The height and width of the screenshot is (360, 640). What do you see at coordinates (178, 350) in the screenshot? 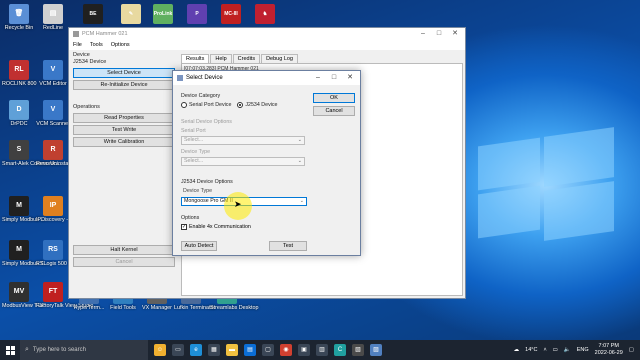
I see `task-view-icon: ▭` at bounding box center [178, 350].